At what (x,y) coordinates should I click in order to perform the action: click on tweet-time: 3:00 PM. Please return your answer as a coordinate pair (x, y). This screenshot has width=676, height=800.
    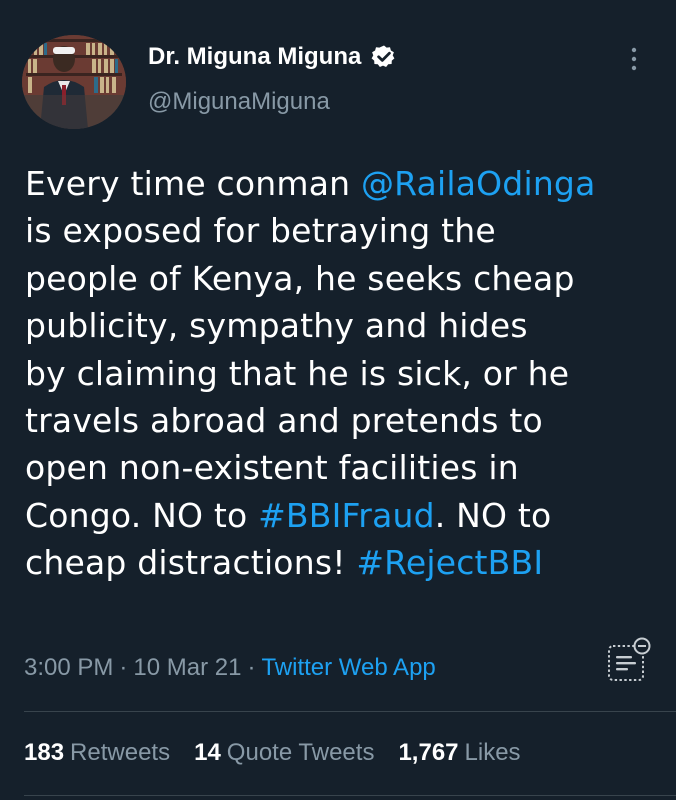
    Looking at the image, I should click on (68, 668).